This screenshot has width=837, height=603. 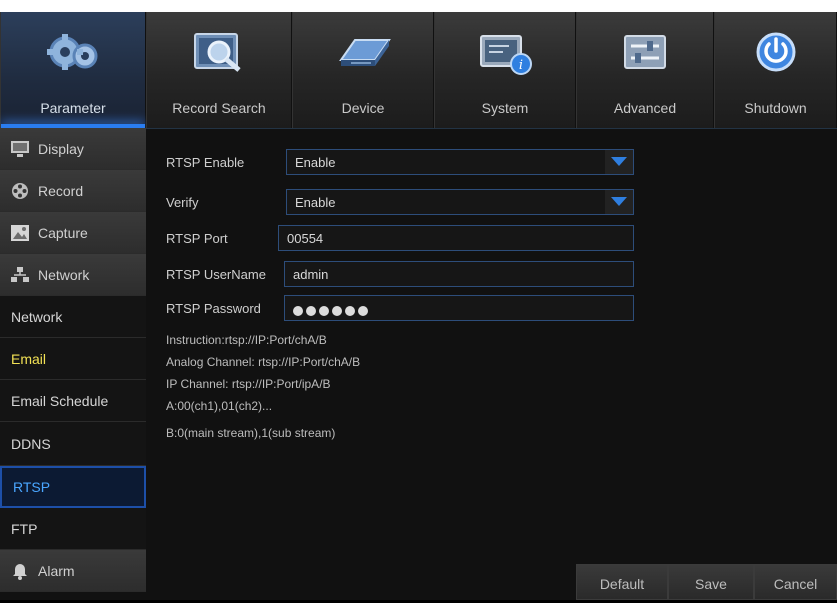 I want to click on sidebar-item-alarm: Alarm, so click(x=73, y=571).